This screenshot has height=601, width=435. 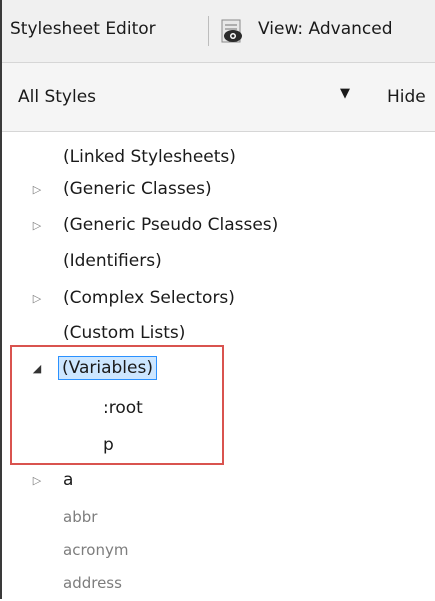 What do you see at coordinates (68, 480) in the screenshot?
I see `tree-item-label: a` at bounding box center [68, 480].